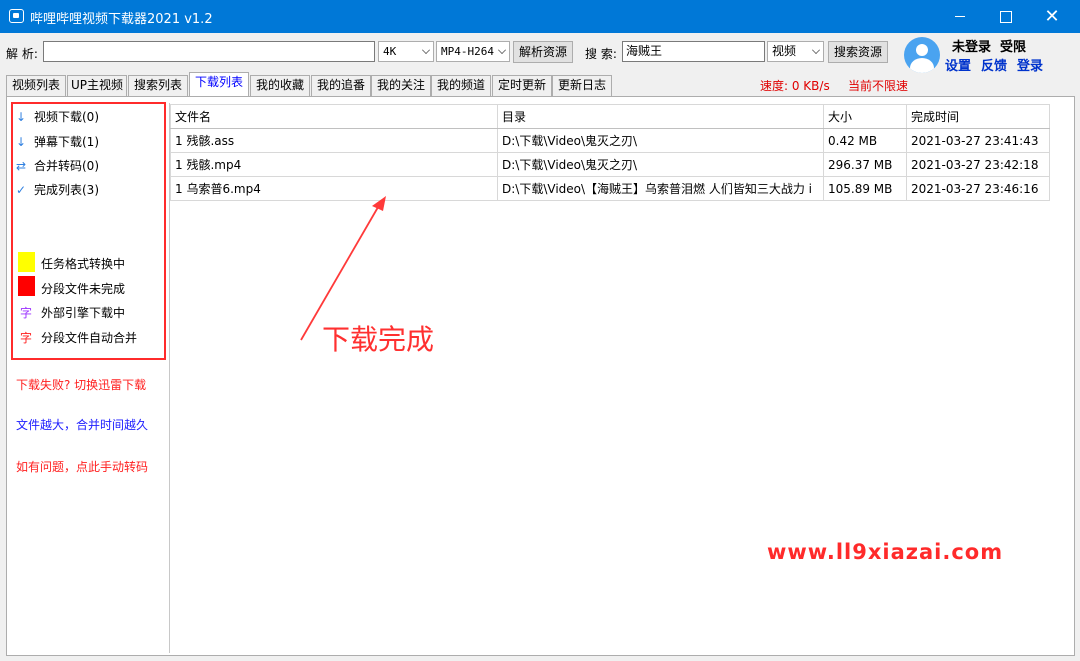  What do you see at coordinates (379, 203) in the screenshot?
I see `arrow-head-icon` at bounding box center [379, 203].